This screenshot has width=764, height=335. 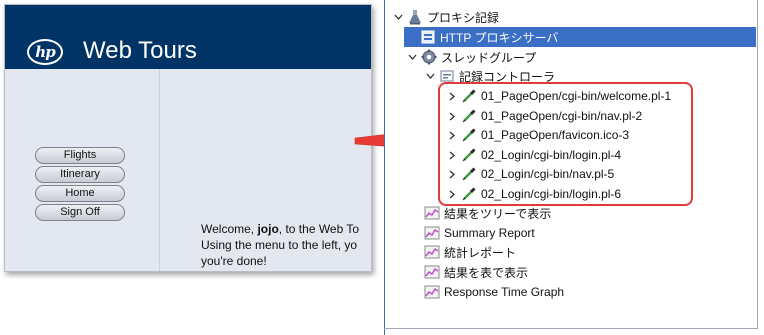 I want to click on tree-node-label: プロキシ記録, so click(x=463, y=17).